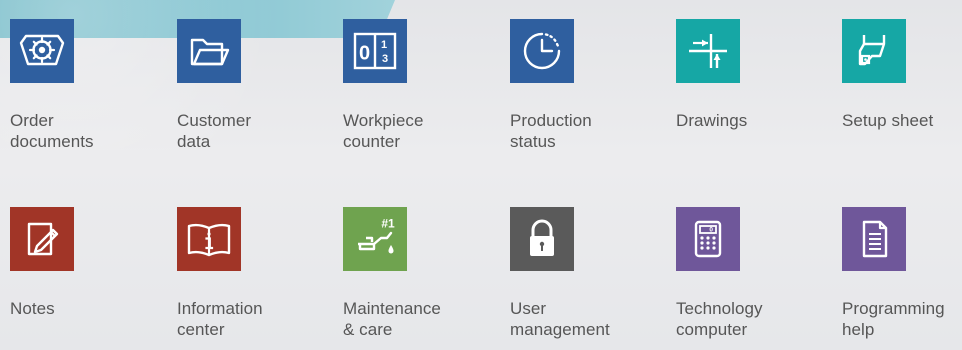  I want to click on gear-document-icon, so click(42, 51).